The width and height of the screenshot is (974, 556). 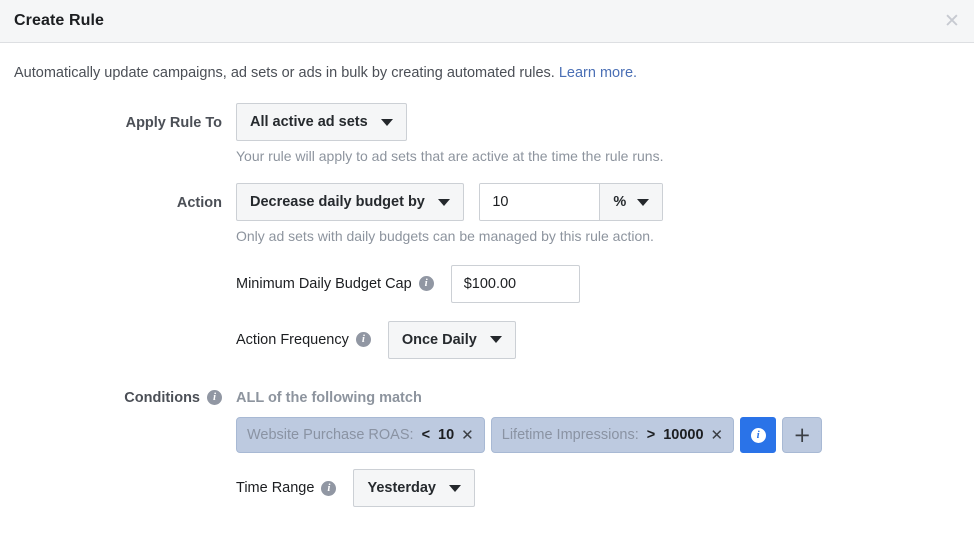 What do you see at coordinates (330, 435) in the screenshot?
I see `condition-chip-name: Website Purchase ROAS:` at bounding box center [330, 435].